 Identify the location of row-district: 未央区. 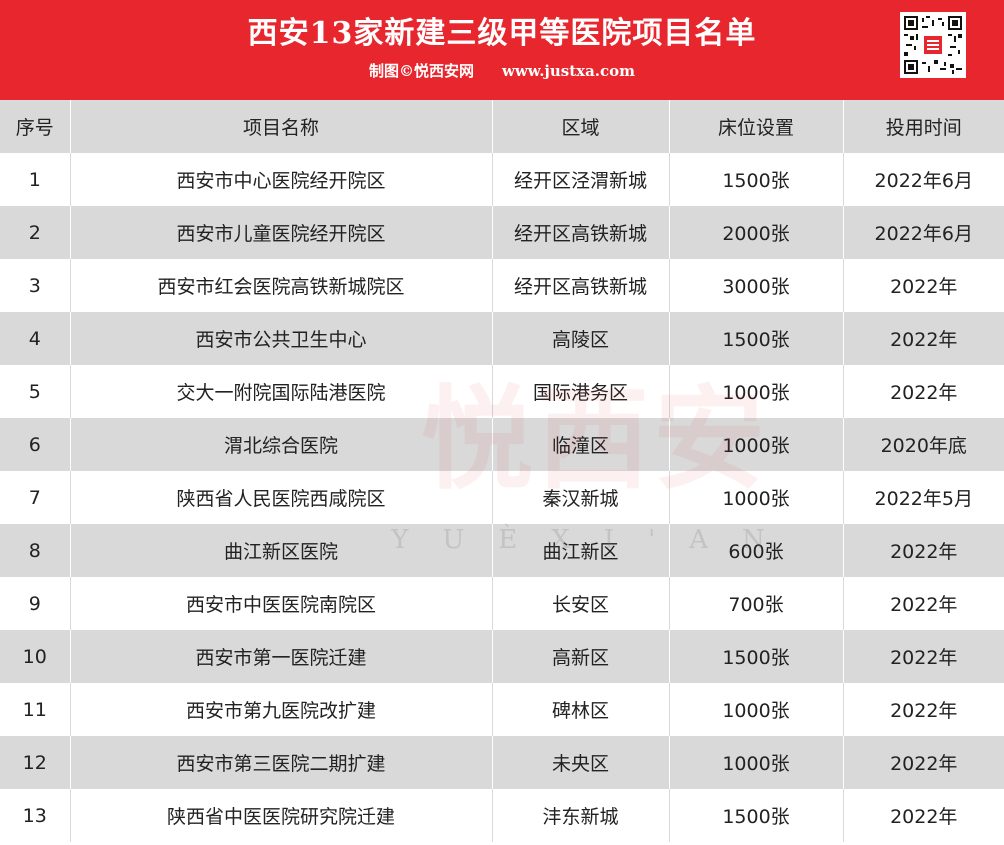
(580, 762).